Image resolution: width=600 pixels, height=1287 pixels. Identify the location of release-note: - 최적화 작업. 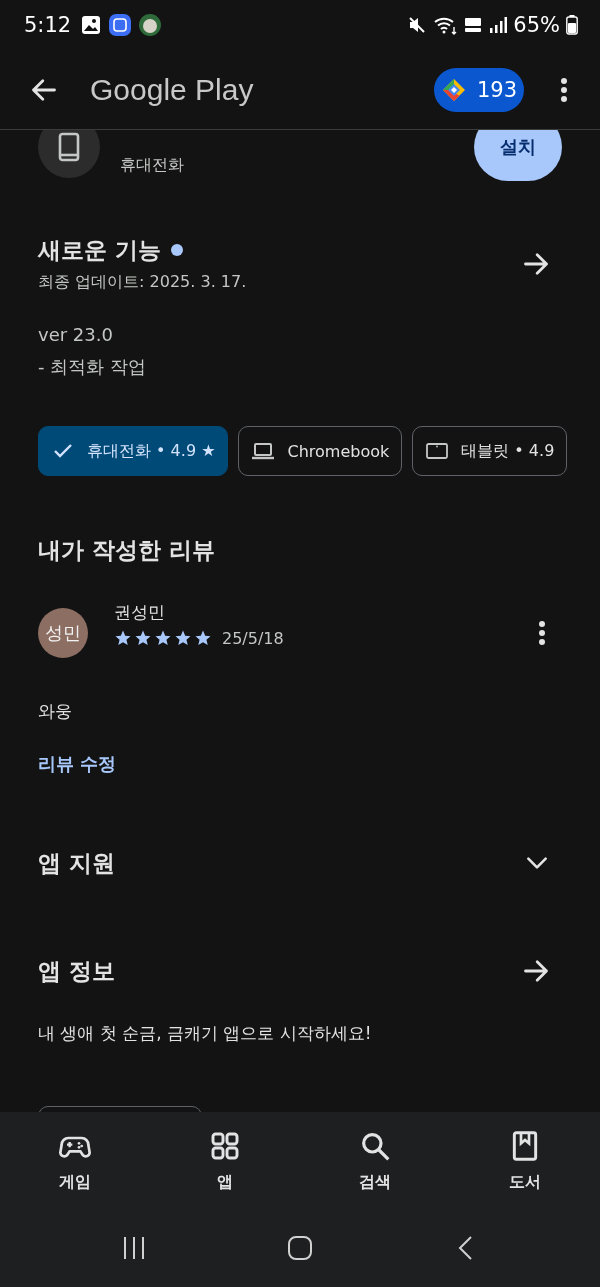
(92, 367).